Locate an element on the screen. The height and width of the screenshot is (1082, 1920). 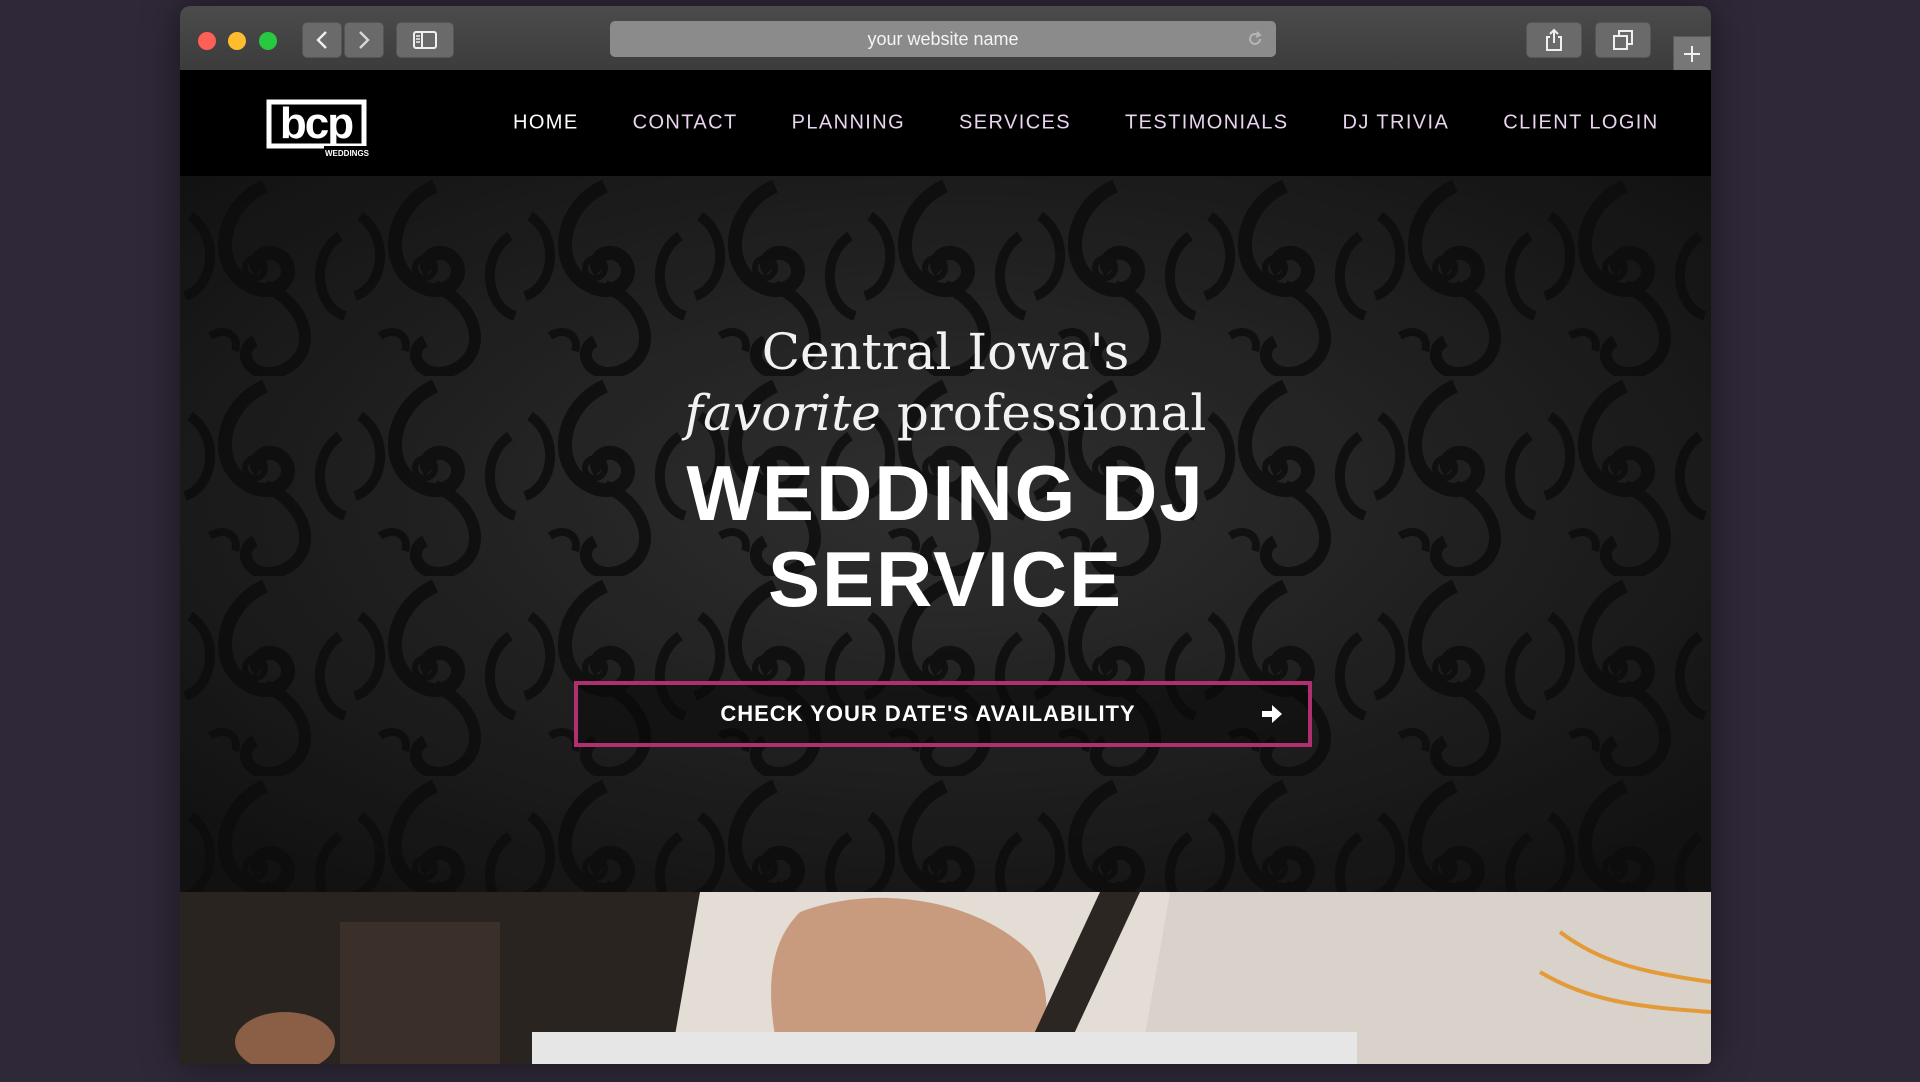
browser-toolbar: your website name is located at coordinates (945, 39).